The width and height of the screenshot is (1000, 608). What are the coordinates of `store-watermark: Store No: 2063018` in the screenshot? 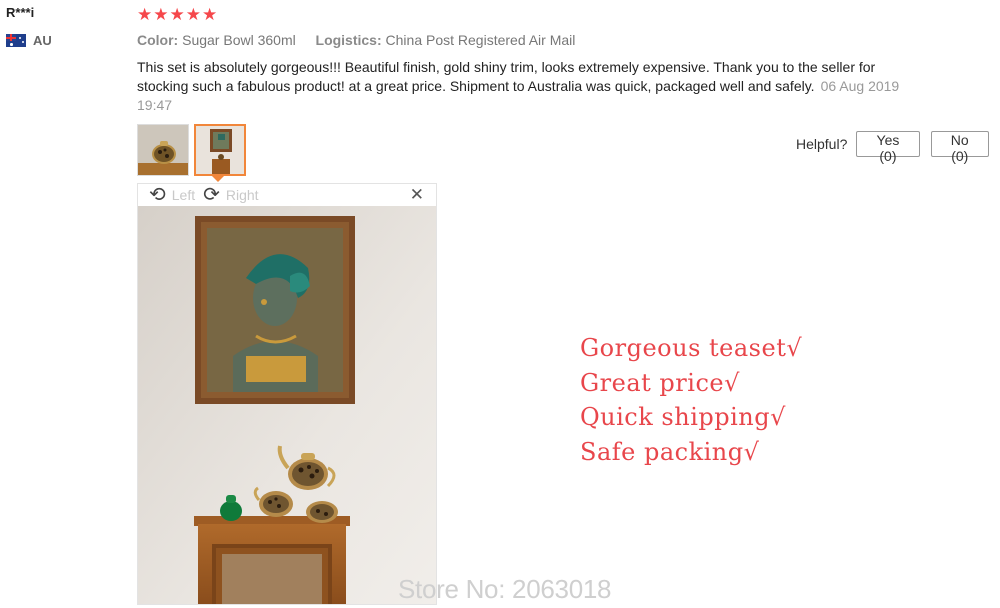 It's located at (505, 589).